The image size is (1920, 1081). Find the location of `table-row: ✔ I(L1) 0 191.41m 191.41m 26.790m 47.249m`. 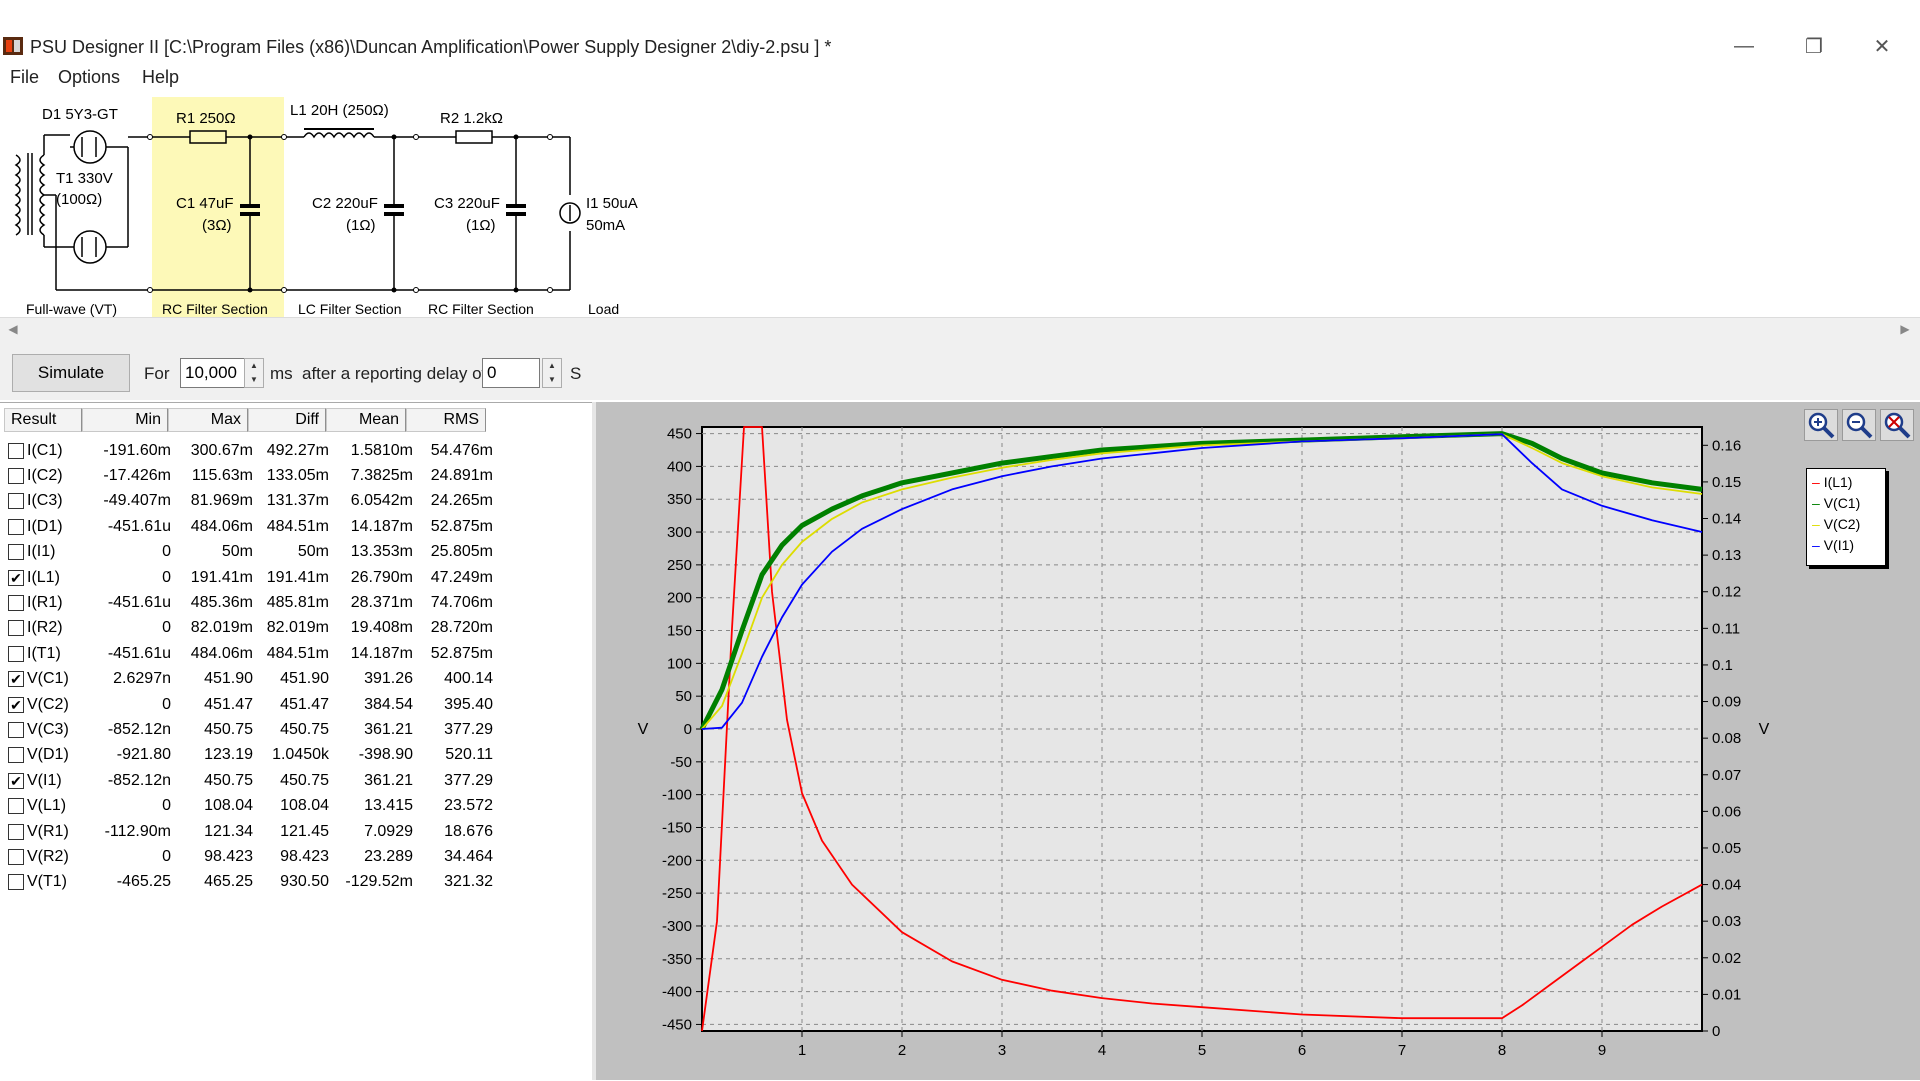

table-row: ✔ I(L1) 0 191.41m 191.41m 26.790m 47.249m is located at coordinates (250, 577).